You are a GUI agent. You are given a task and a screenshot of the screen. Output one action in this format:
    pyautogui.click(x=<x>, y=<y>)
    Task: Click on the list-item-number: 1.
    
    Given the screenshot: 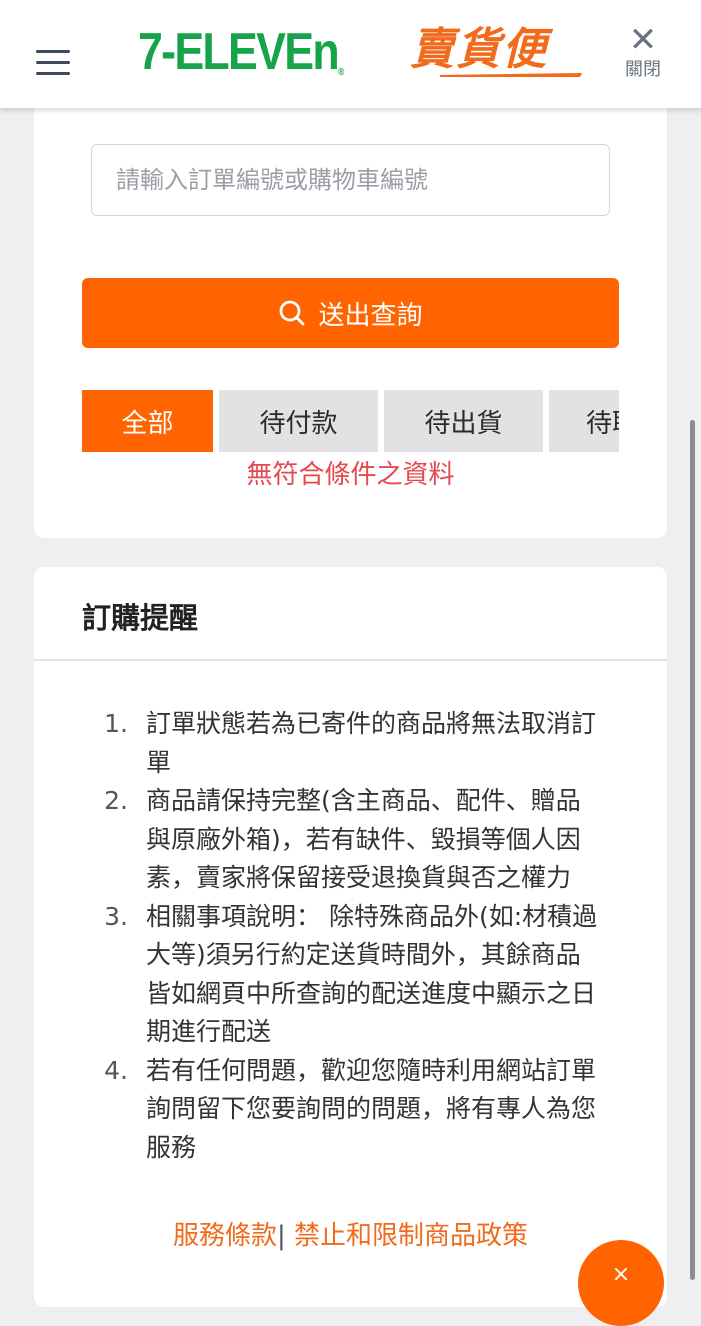 What is the action you would take?
    pyautogui.click(x=116, y=723)
    